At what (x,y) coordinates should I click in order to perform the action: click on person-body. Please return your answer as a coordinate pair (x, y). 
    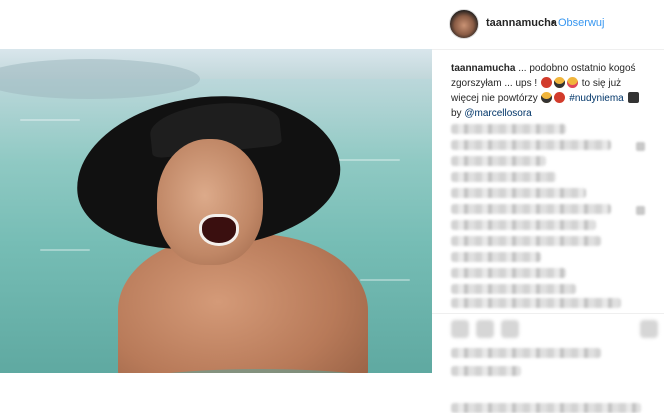
    Looking at the image, I should click on (243, 303).